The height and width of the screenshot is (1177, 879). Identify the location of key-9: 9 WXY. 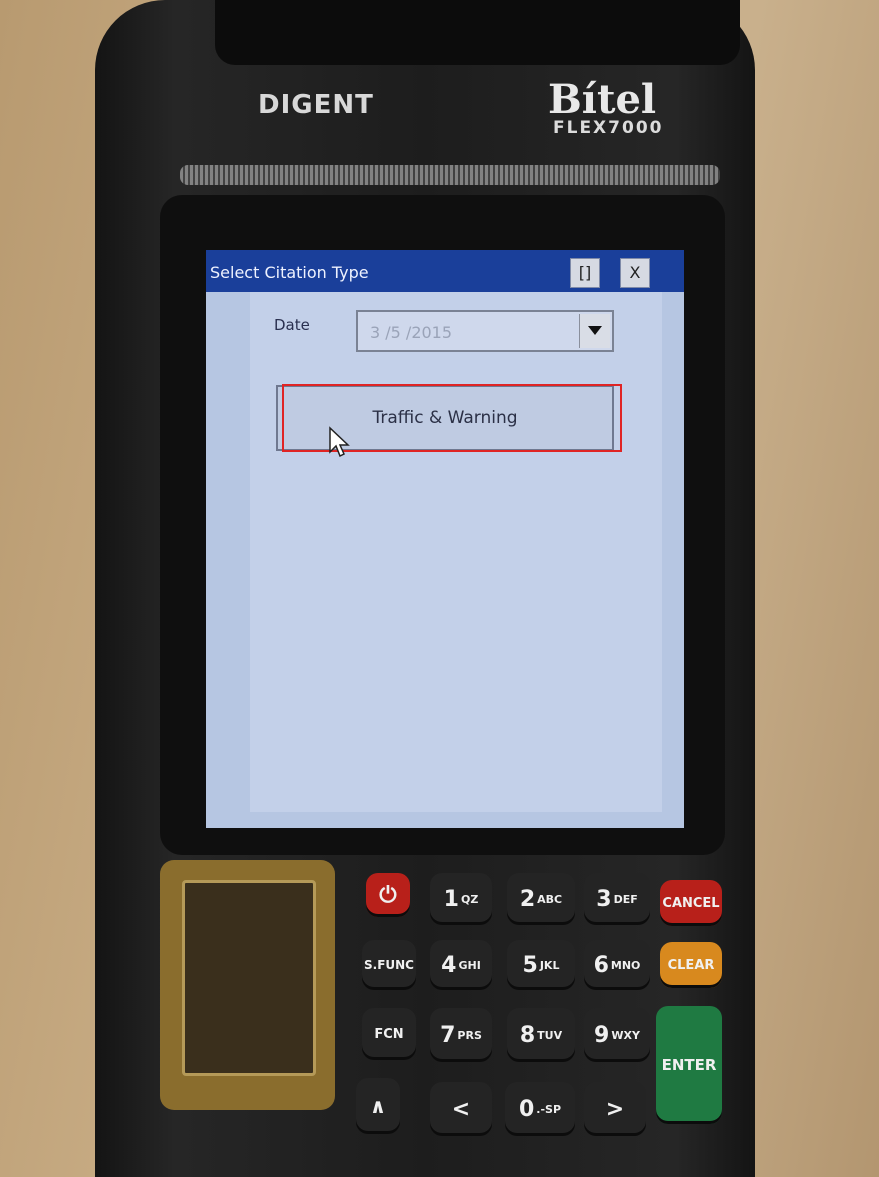
(617, 1035).